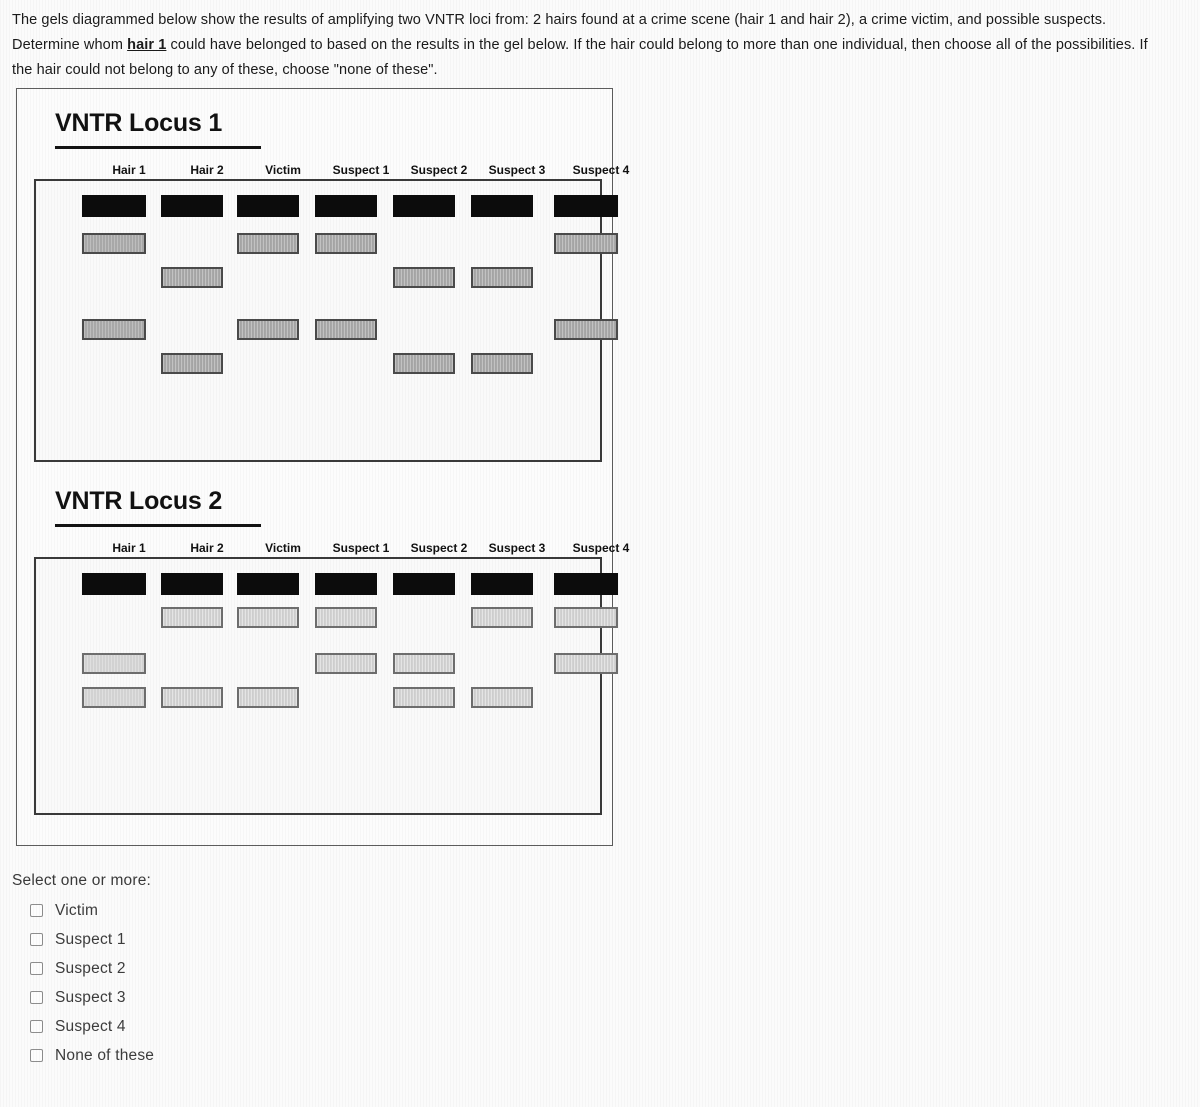 Image resolution: width=1200 pixels, height=1107 pixels. I want to click on choice-row-suspect-4: Suspect 4, so click(242, 1026).